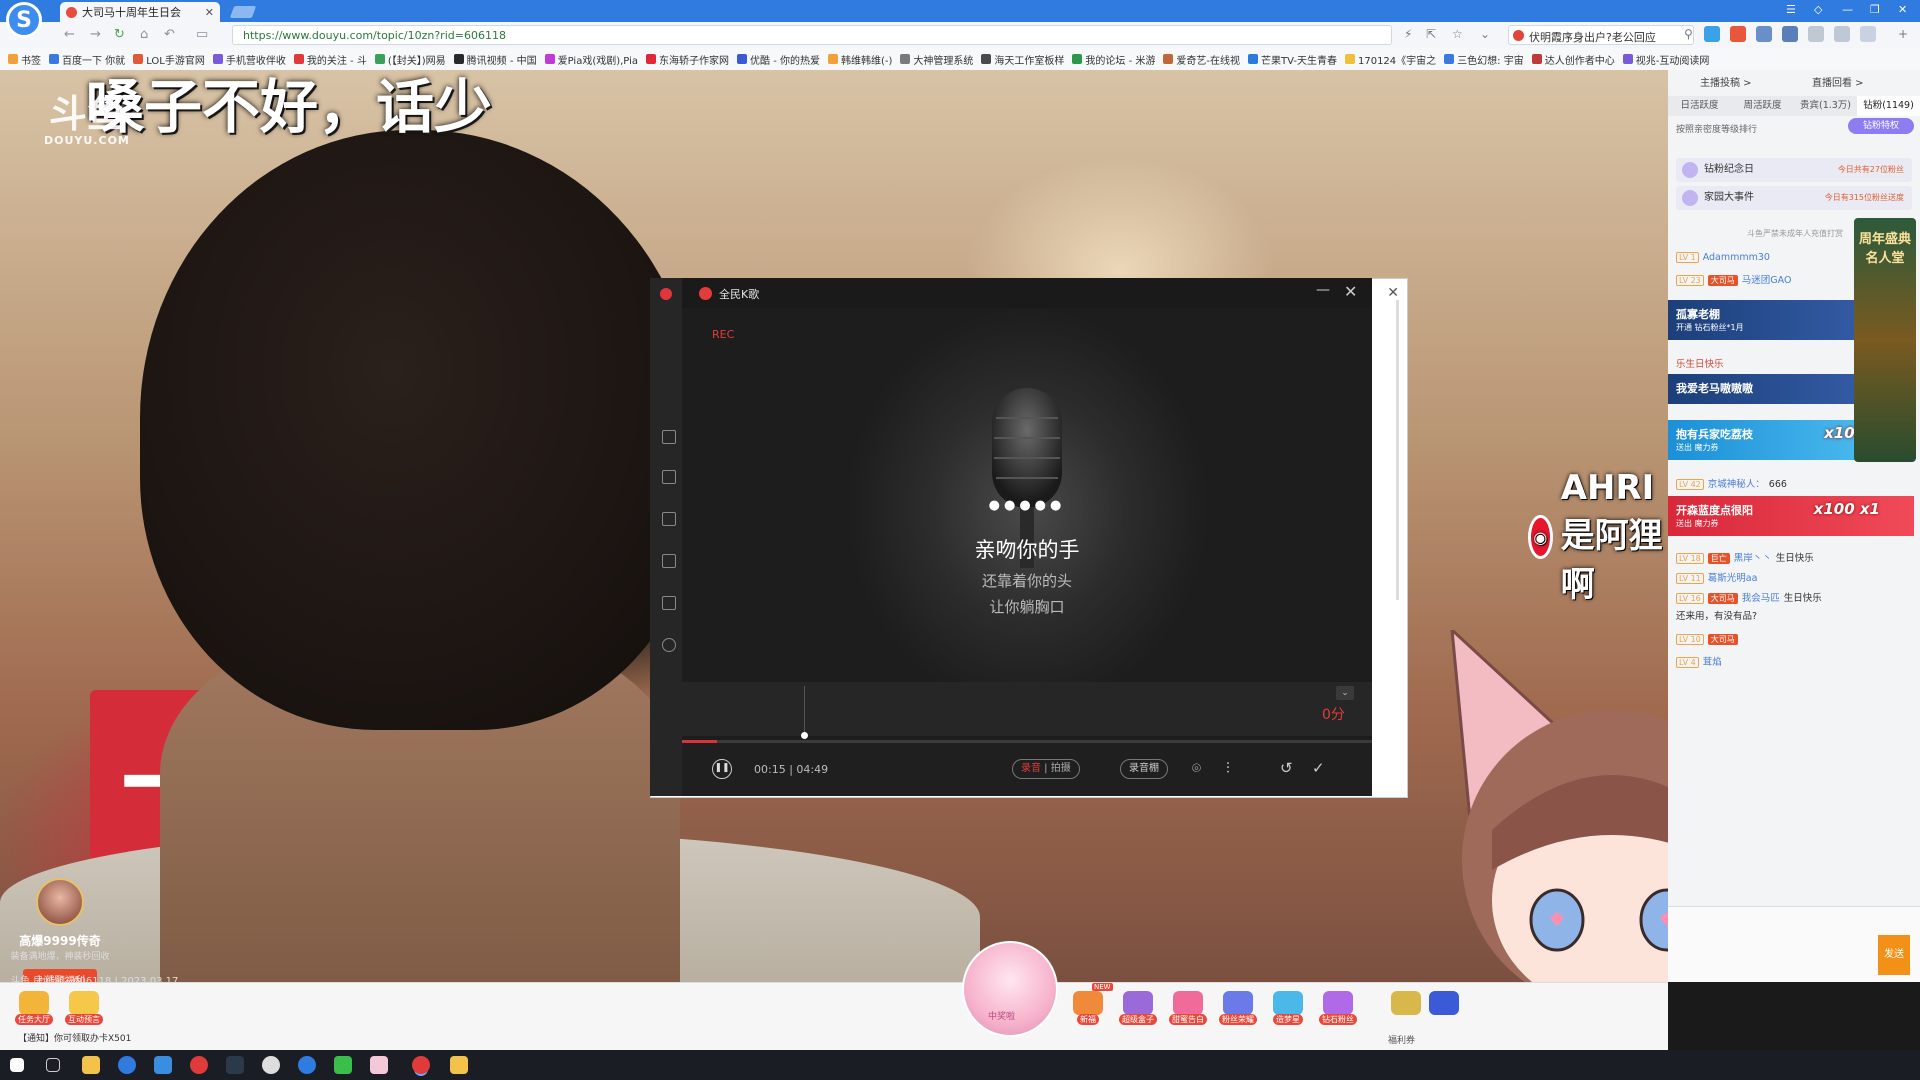 The width and height of the screenshot is (1920, 1080). I want to click on refresh-icon: ↻, so click(119, 34).